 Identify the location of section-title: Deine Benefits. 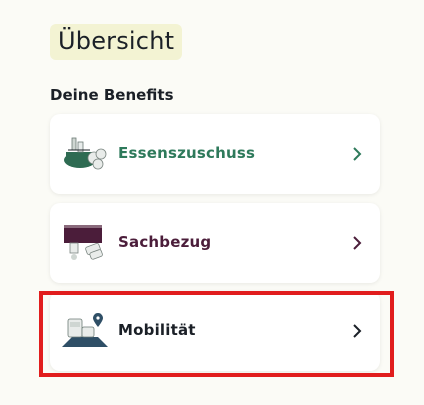
(112, 95).